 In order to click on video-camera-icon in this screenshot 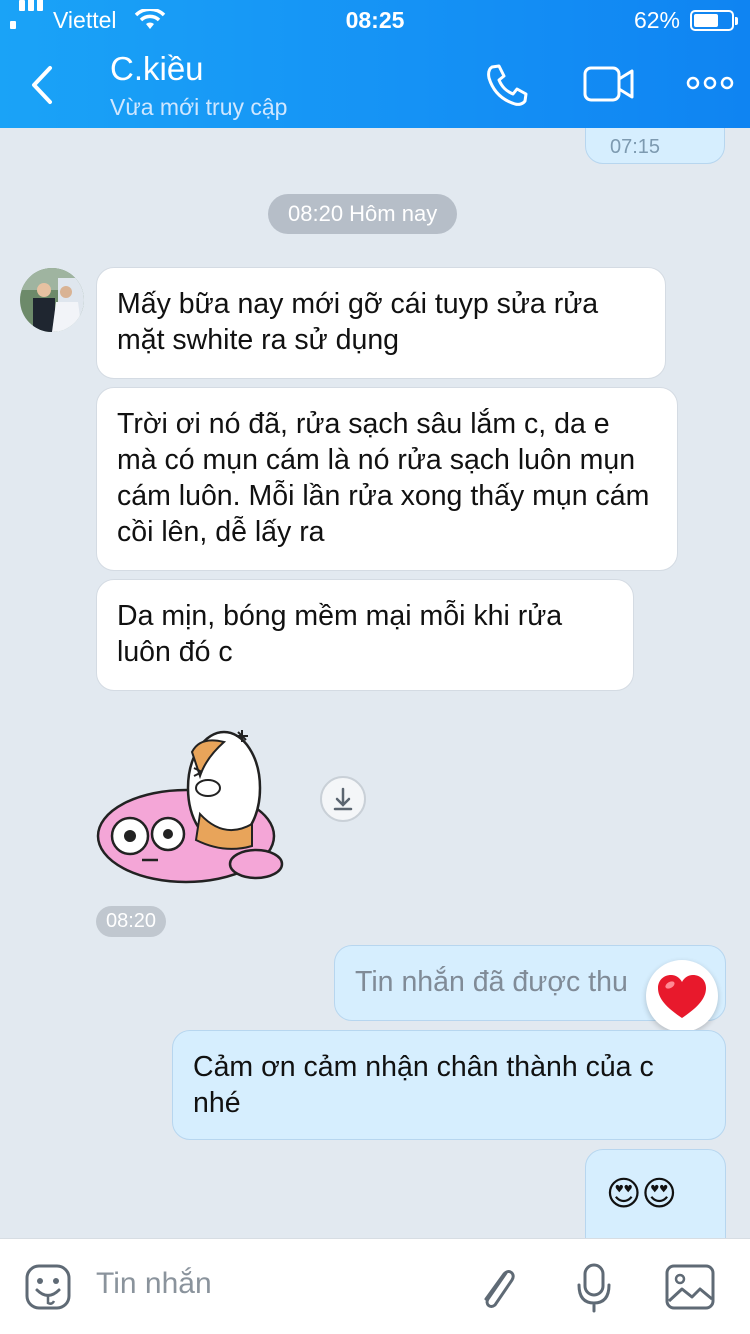, I will do `click(609, 84)`.